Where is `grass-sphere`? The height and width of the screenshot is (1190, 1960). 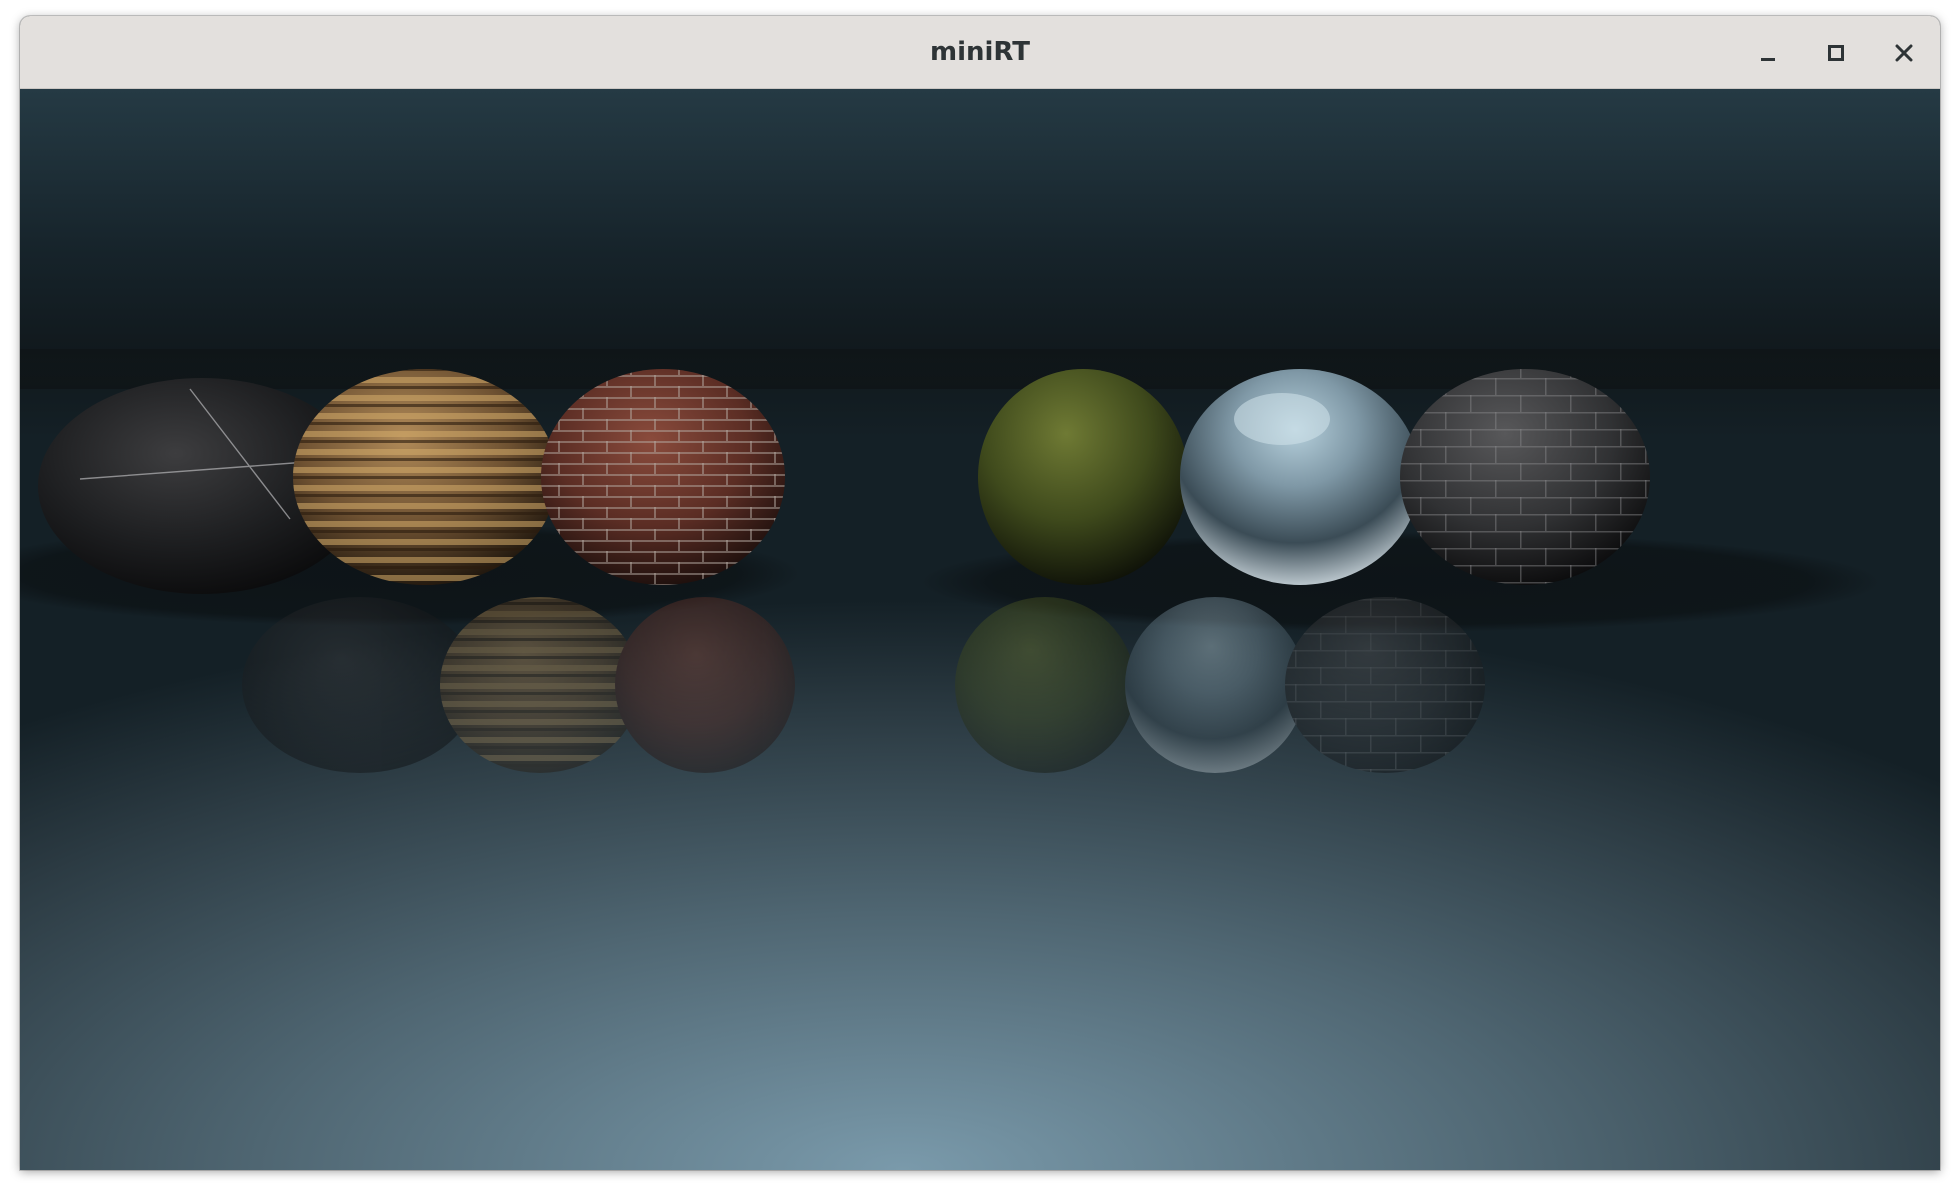
grass-sphere is located at coordinates (1083, 477).